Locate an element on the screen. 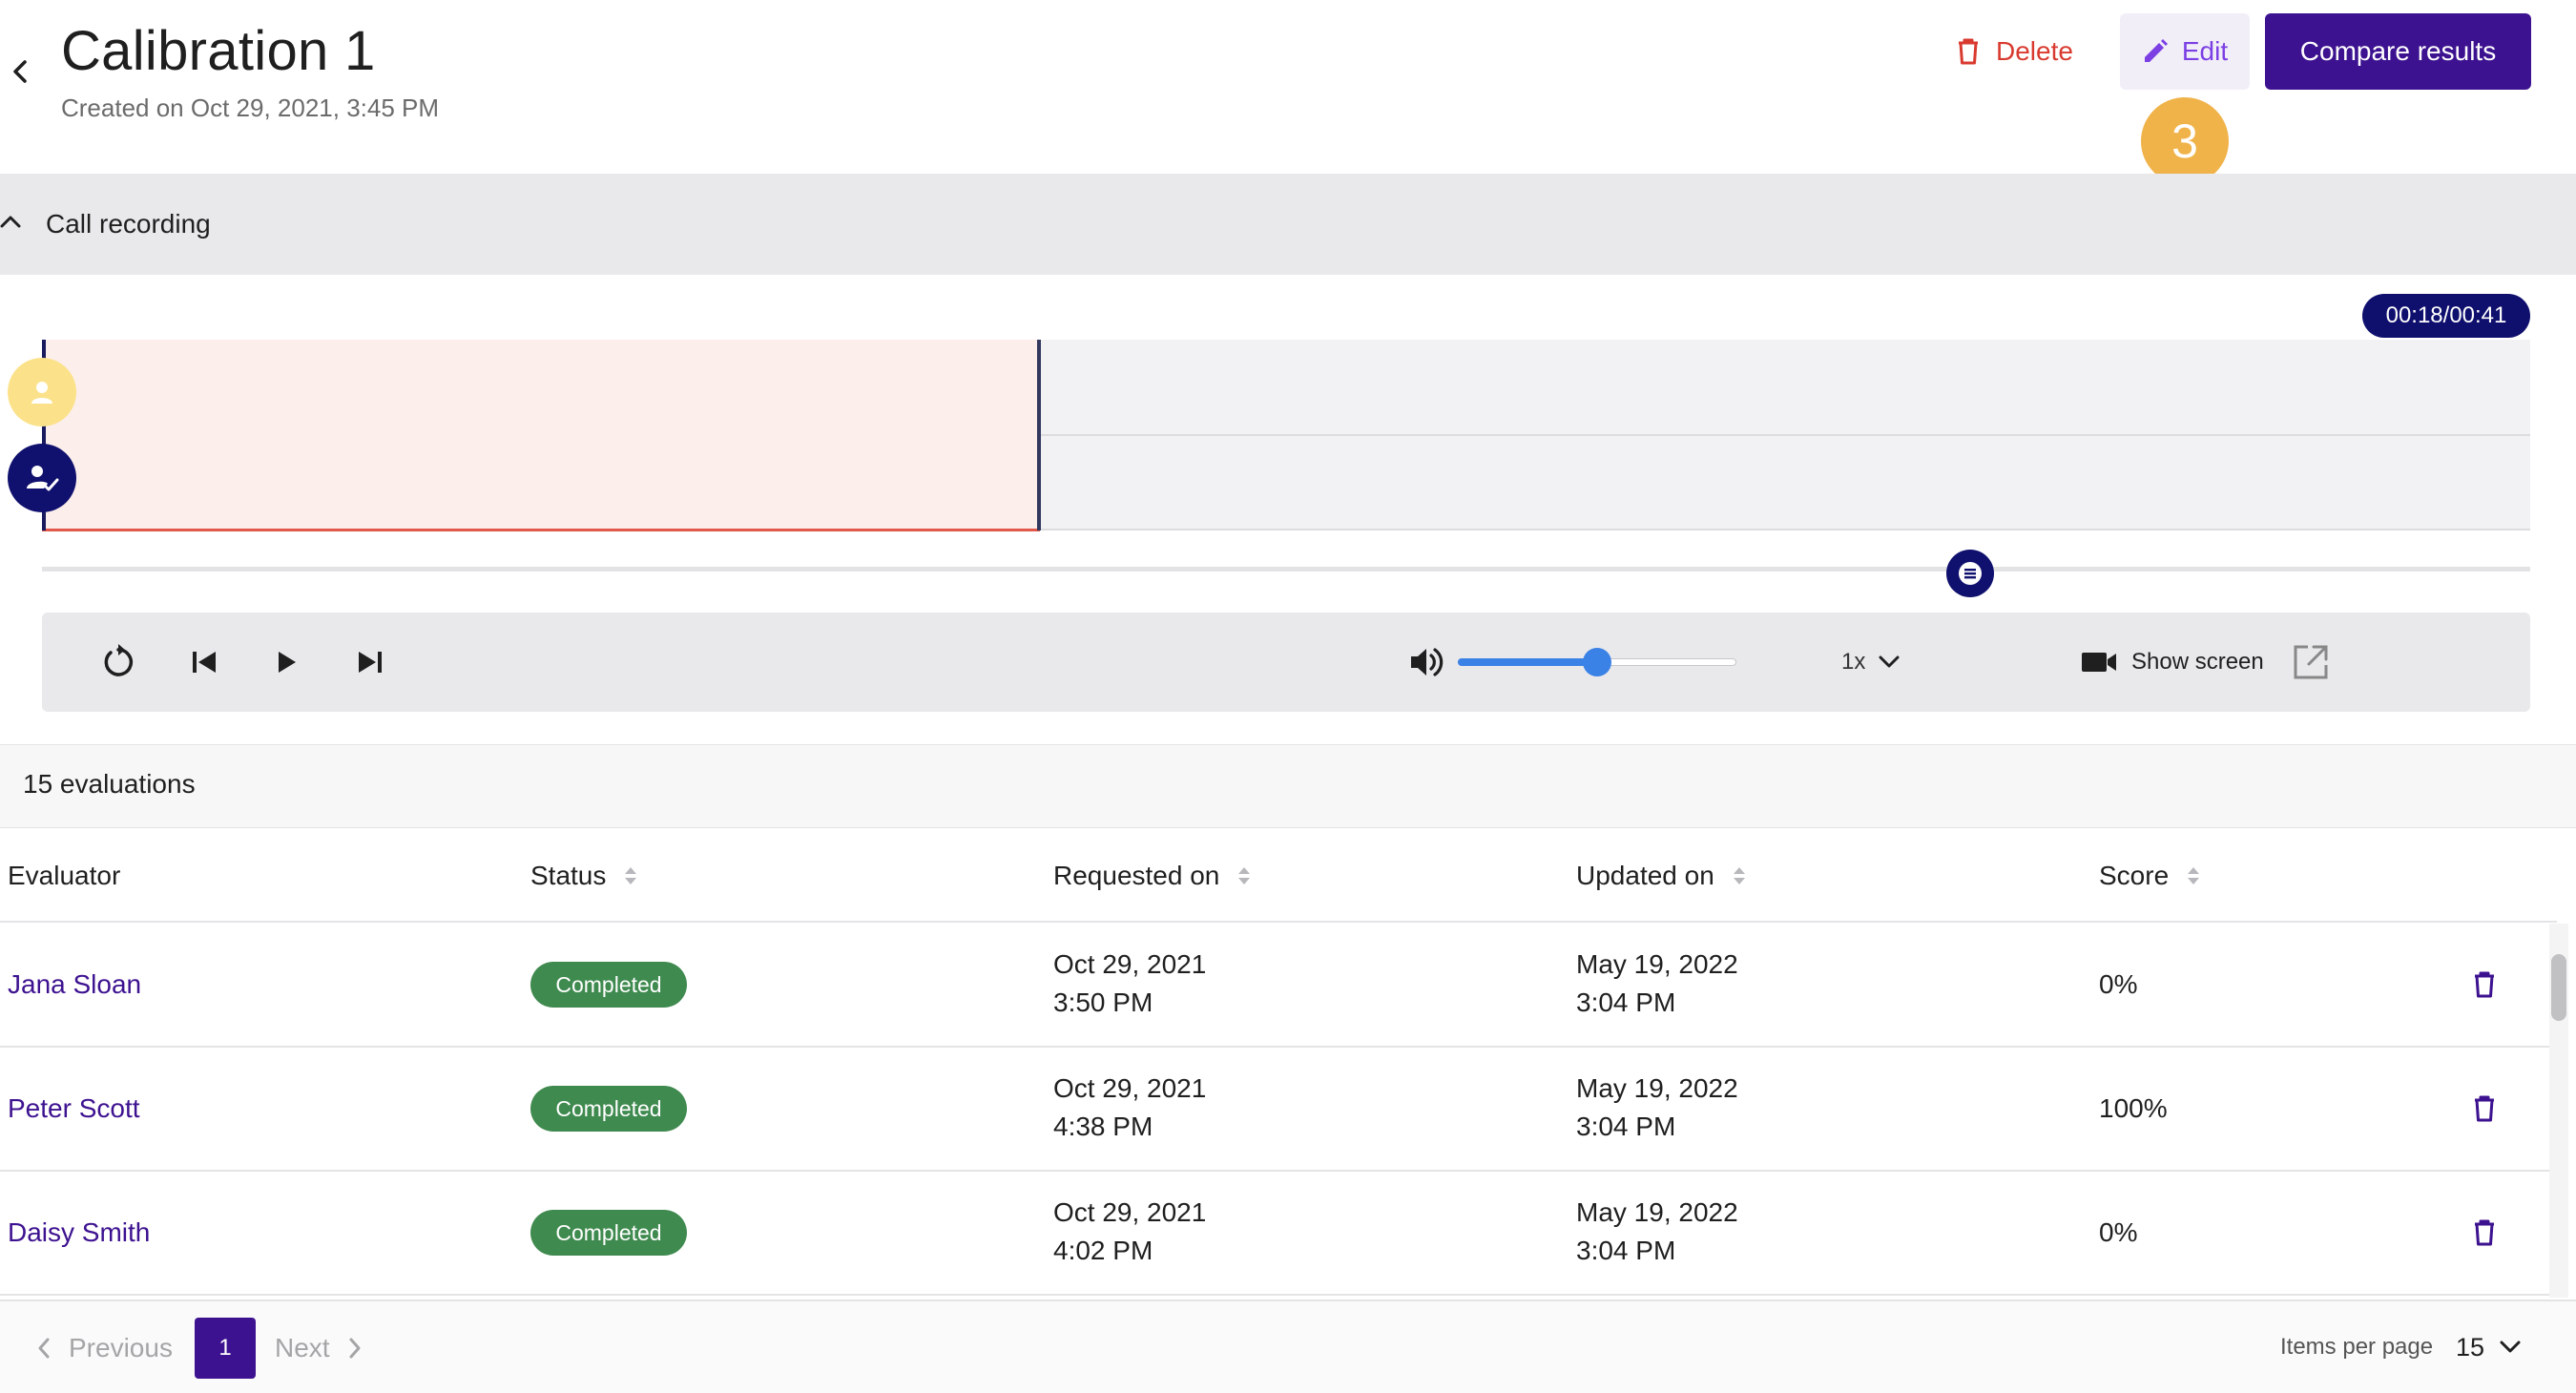 This screenshot has height=1393, width=2576. previous-page-button: Previous is located at coordinates (104, 1348).